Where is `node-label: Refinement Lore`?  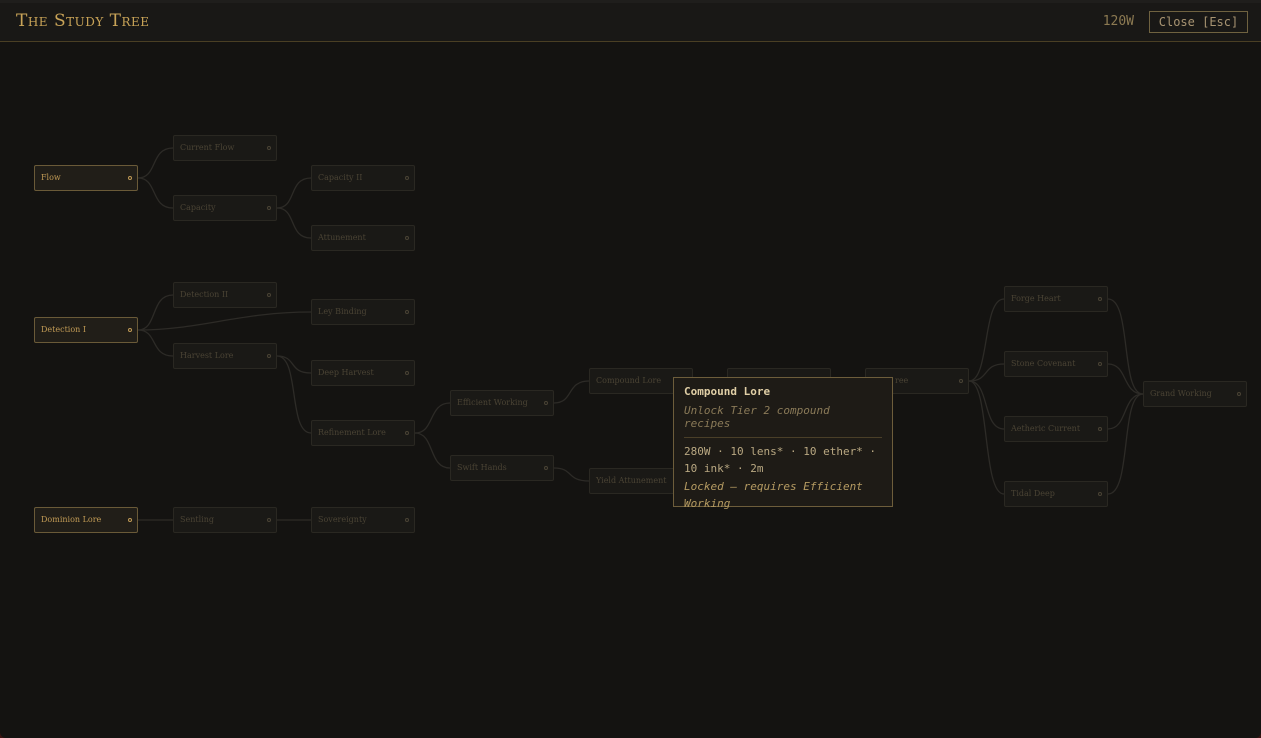 node-label: Refinement Lore is located at coordinates (352, 432).